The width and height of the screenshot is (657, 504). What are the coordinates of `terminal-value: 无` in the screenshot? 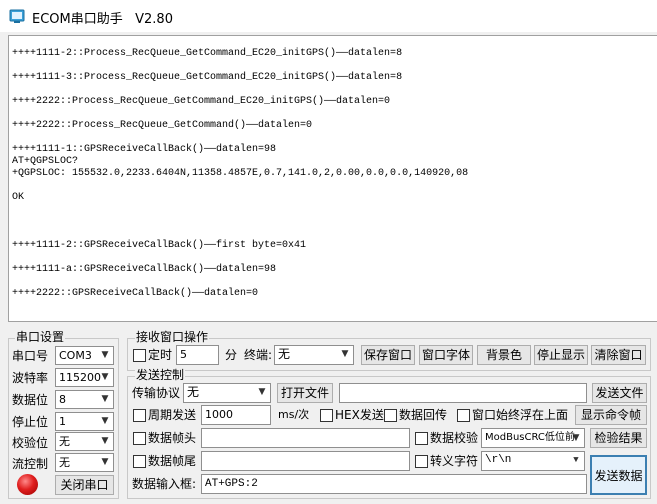 It's located at (284, 354).